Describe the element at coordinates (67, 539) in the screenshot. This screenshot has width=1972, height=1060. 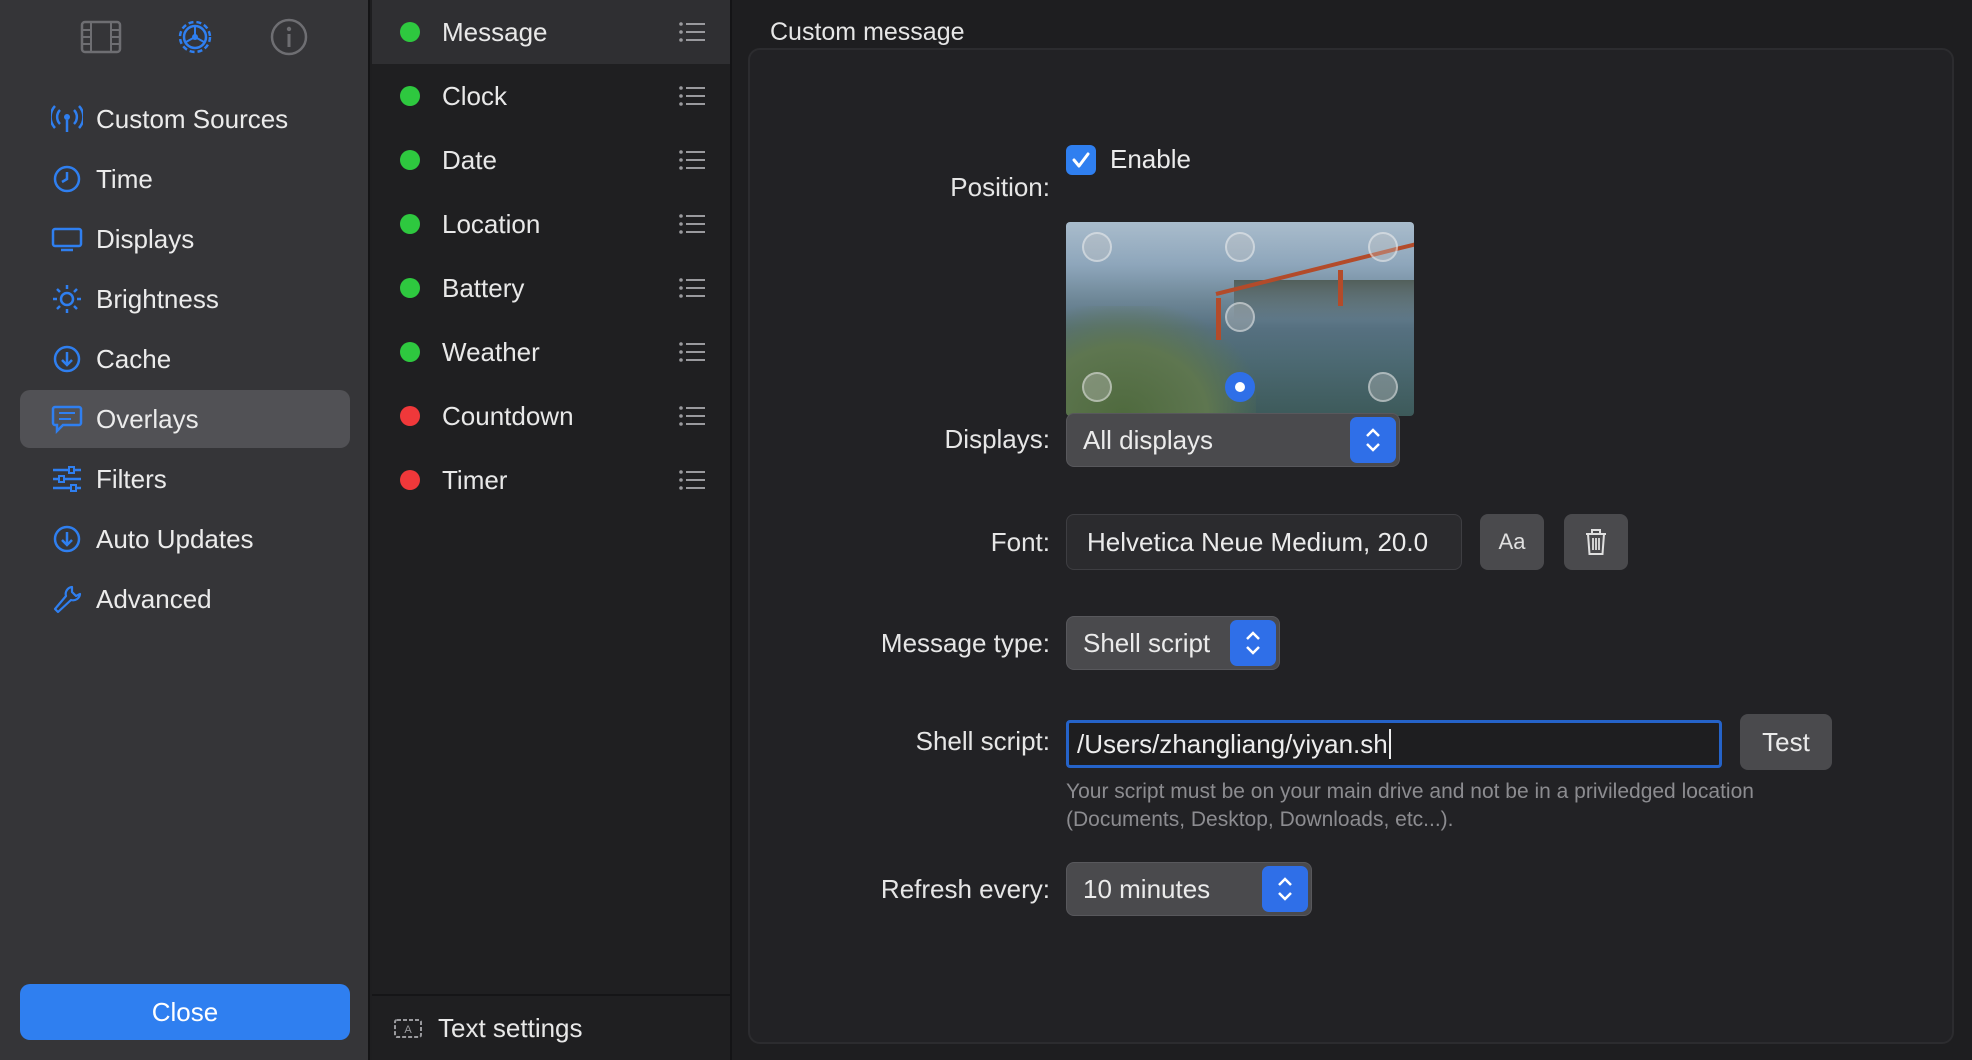
I see `update-icon` at that location.